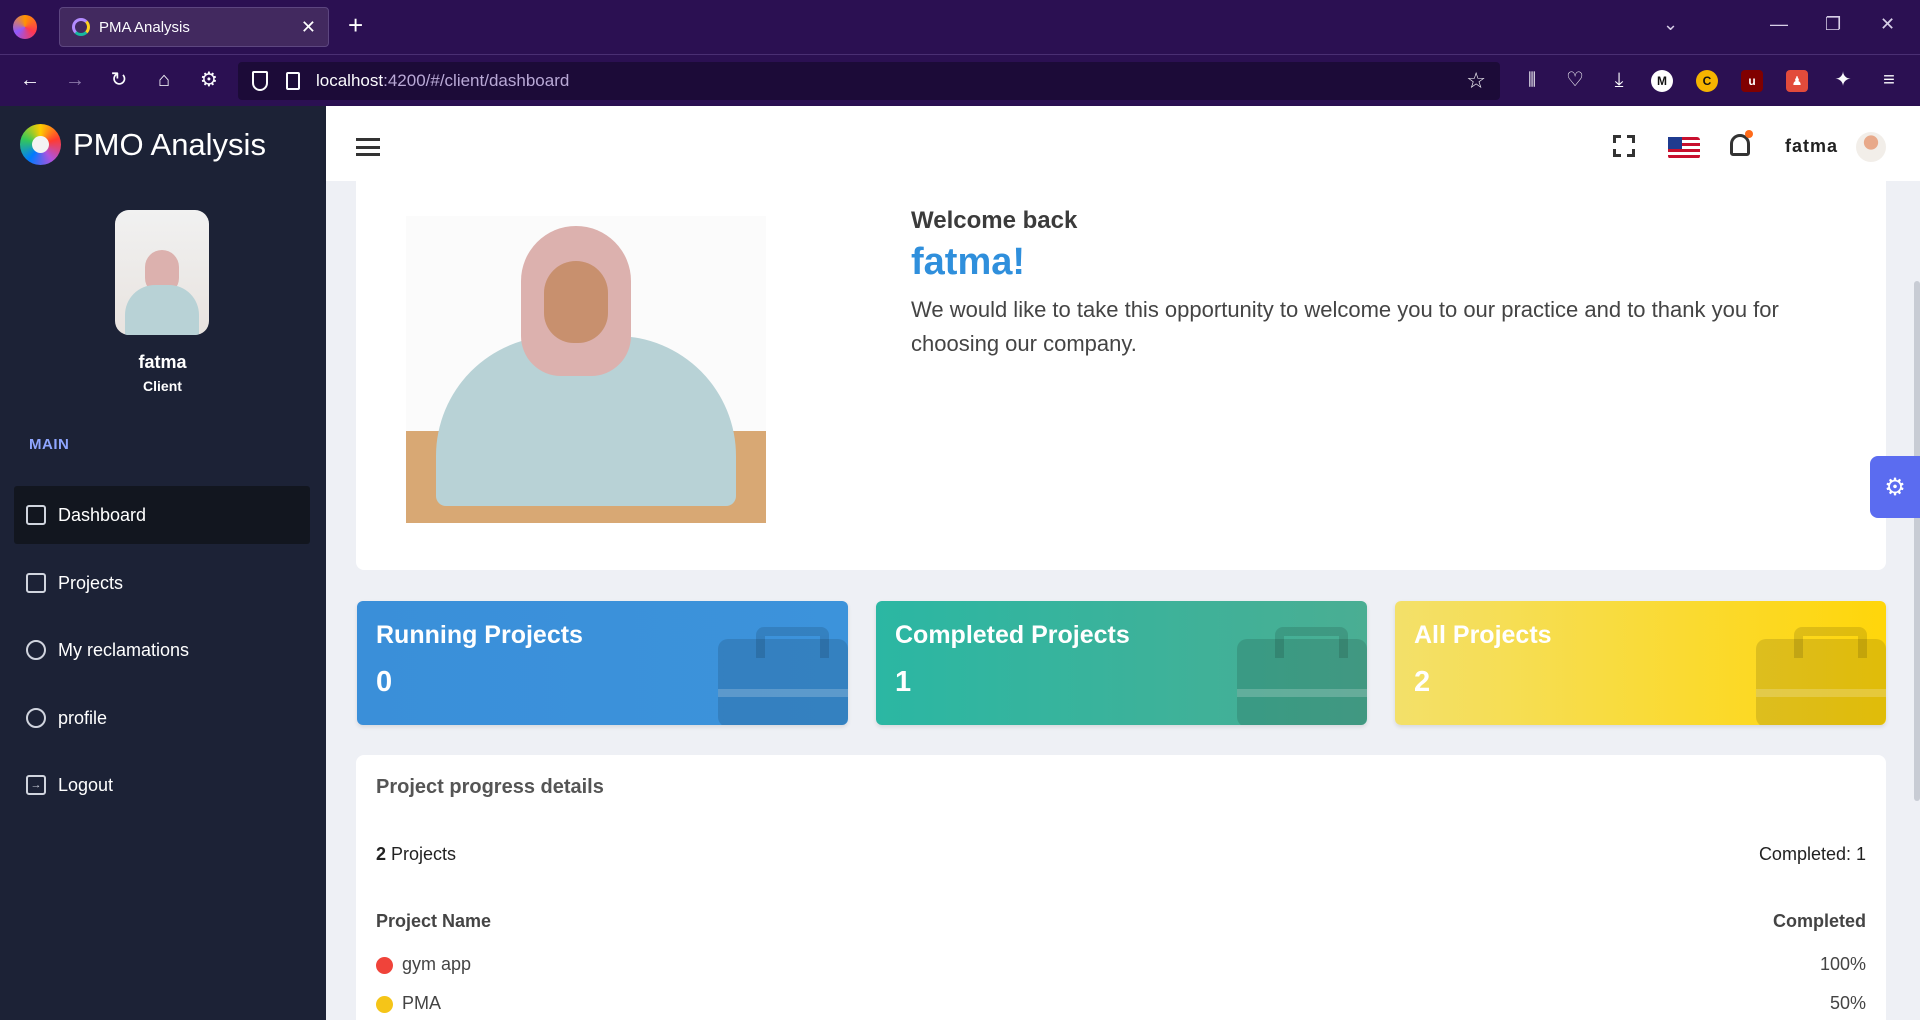 Image resolution: width=1920 pixels, height=1020 pixels. Describe the element at coordinates (162, 515) in the screenshot. I see `sidebar-item-dashboard: Dashboard` at that location.